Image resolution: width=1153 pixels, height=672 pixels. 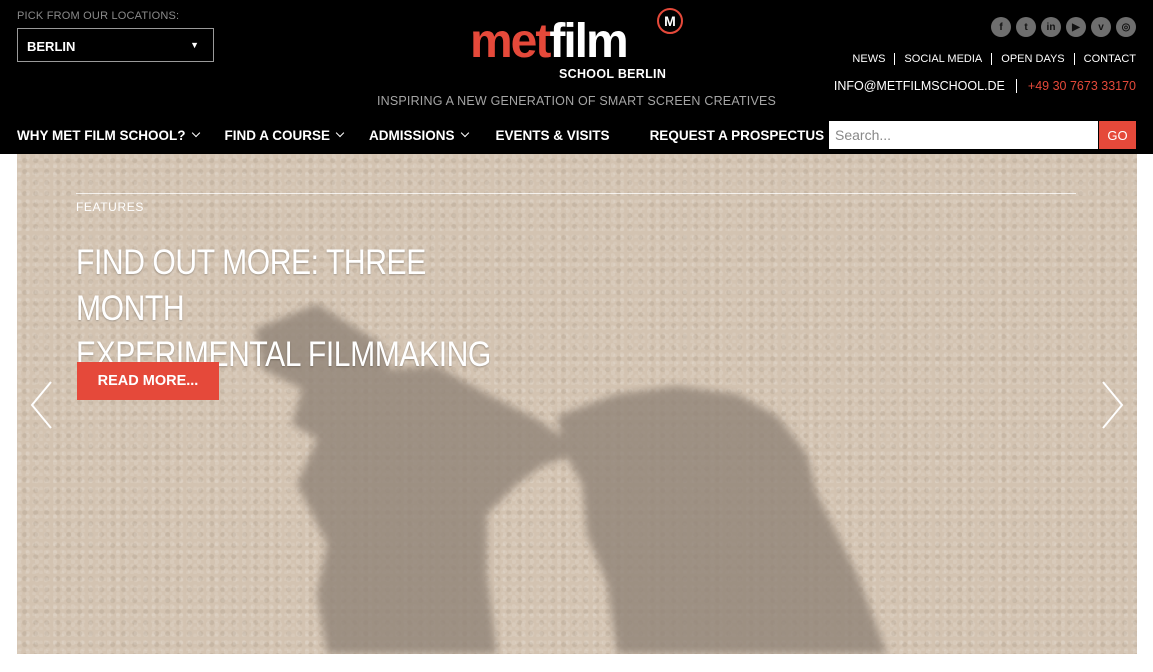 What do you see at coordinates (412, 135) in the screenshot?
I see `nav-item-label: ADMISSIONS` at bounding box center [412, 135].